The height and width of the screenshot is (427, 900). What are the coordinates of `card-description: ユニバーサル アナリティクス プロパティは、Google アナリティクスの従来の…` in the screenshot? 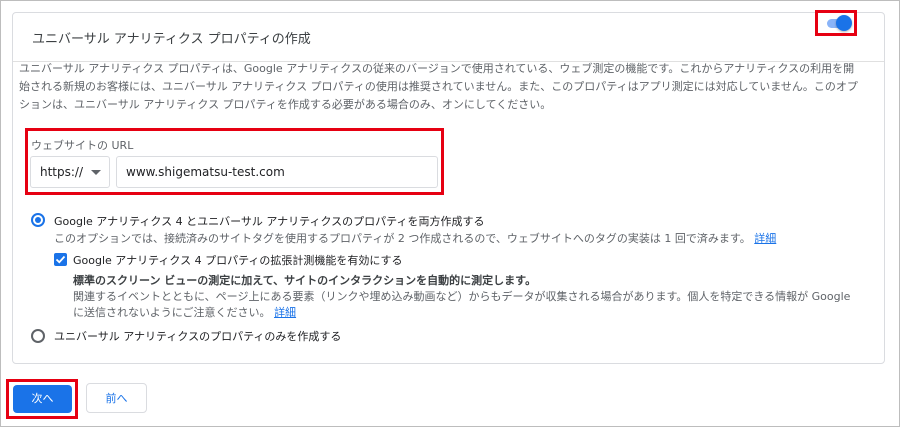 It's located at (438, 86).